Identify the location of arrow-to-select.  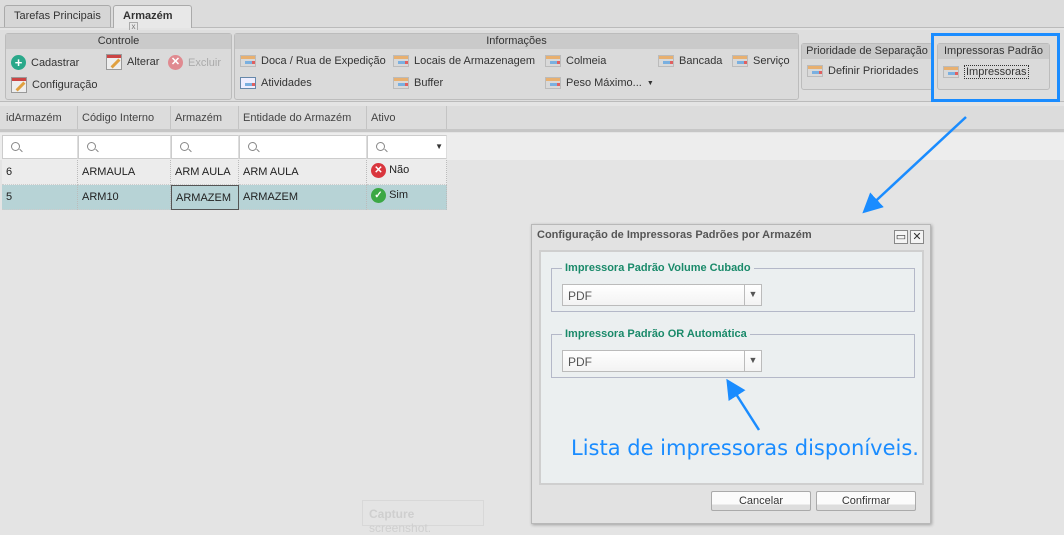
(743, 404).